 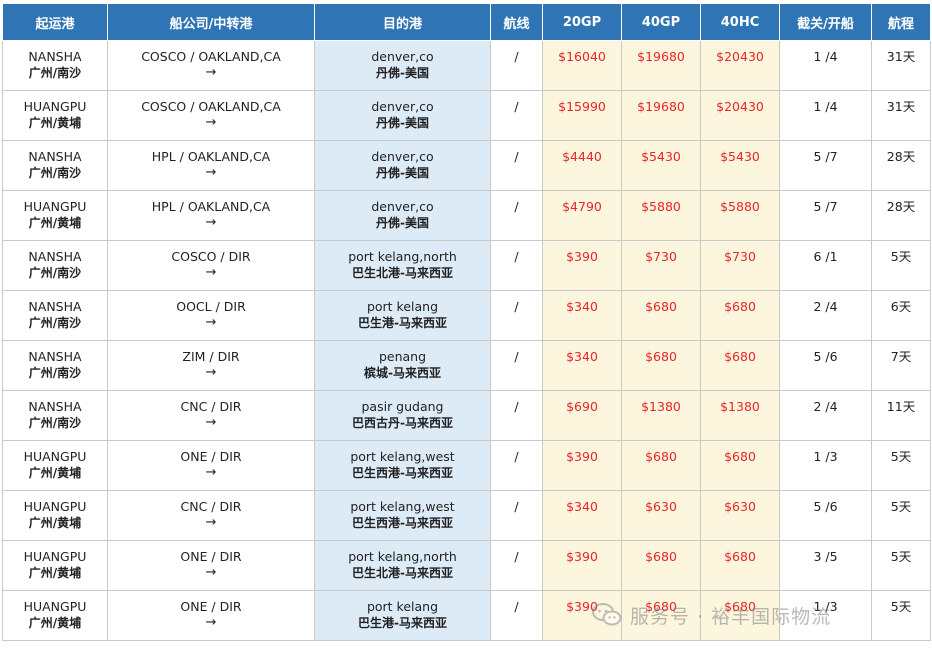 I want to click on carrier-text: ONE / DIR, so click(x=211, y=556).